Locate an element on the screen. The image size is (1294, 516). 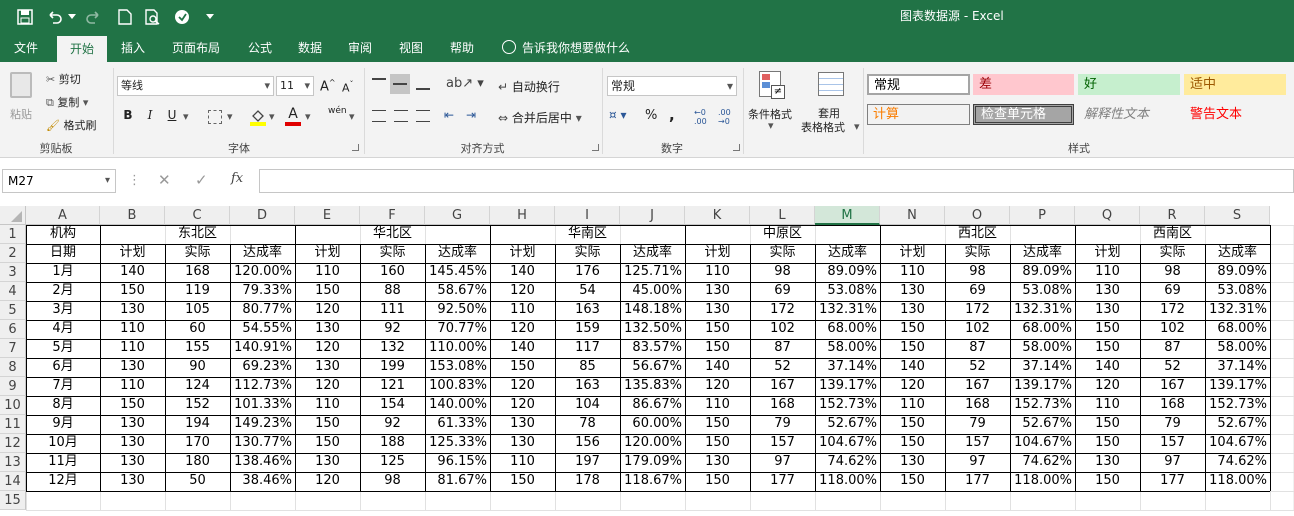
cell-o14: 177 is located at coordinates (977, 481).